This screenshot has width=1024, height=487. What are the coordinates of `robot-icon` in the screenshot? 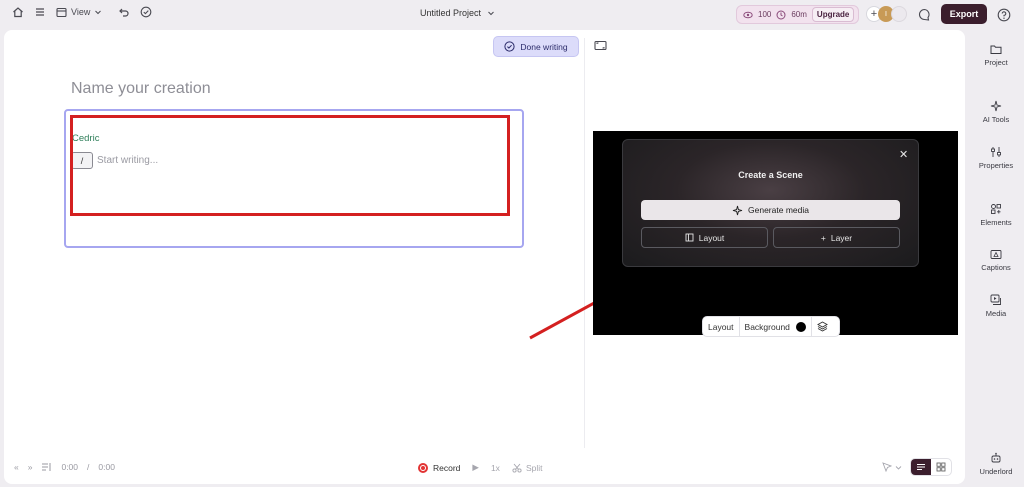 It's located at (996, 457).